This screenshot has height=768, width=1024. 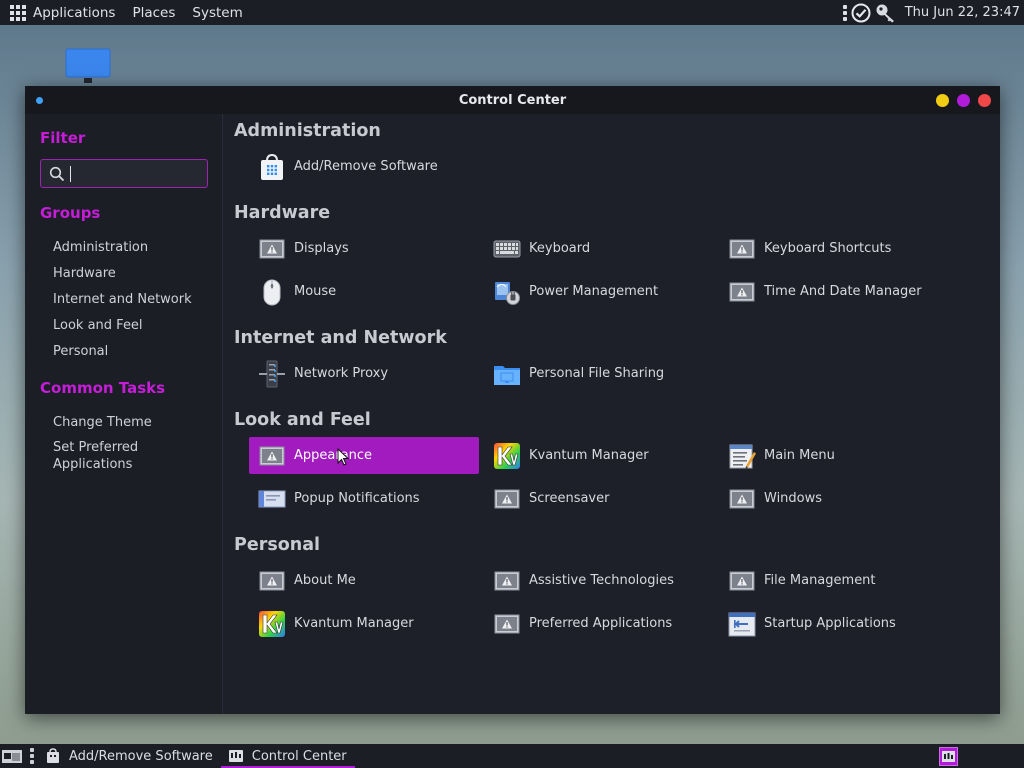 I want to click on keyring-icon, so click(x=886, y=13).